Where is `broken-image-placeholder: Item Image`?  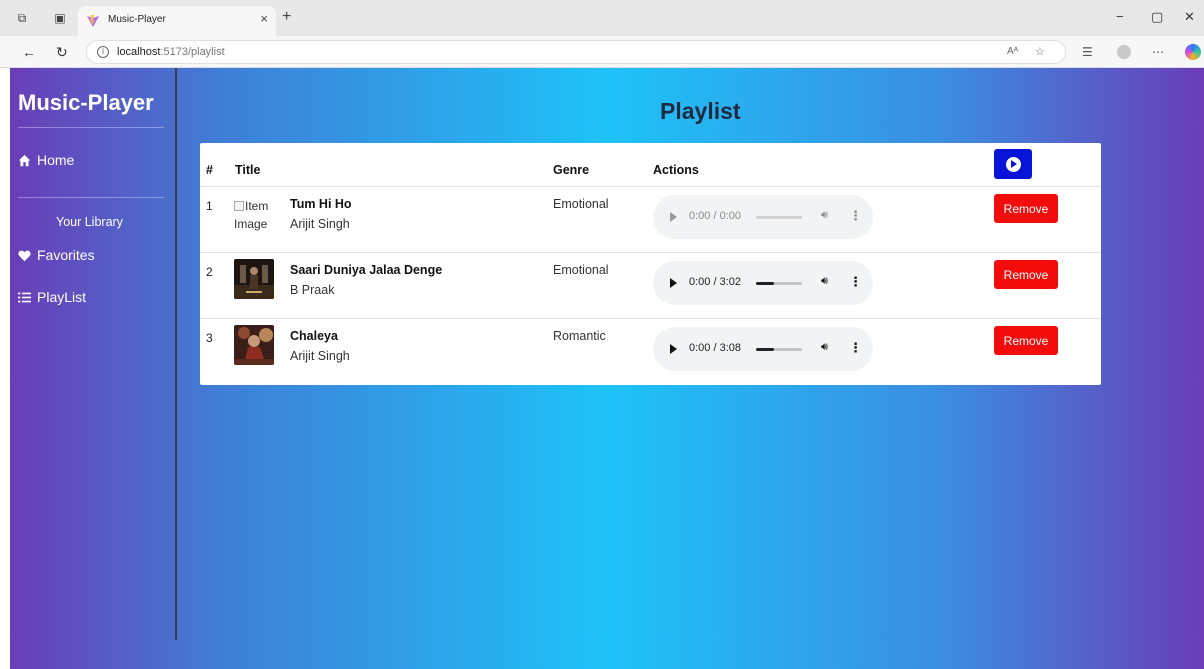 broken-image-placeholder: Item Image is located at coordinates (258, 215).